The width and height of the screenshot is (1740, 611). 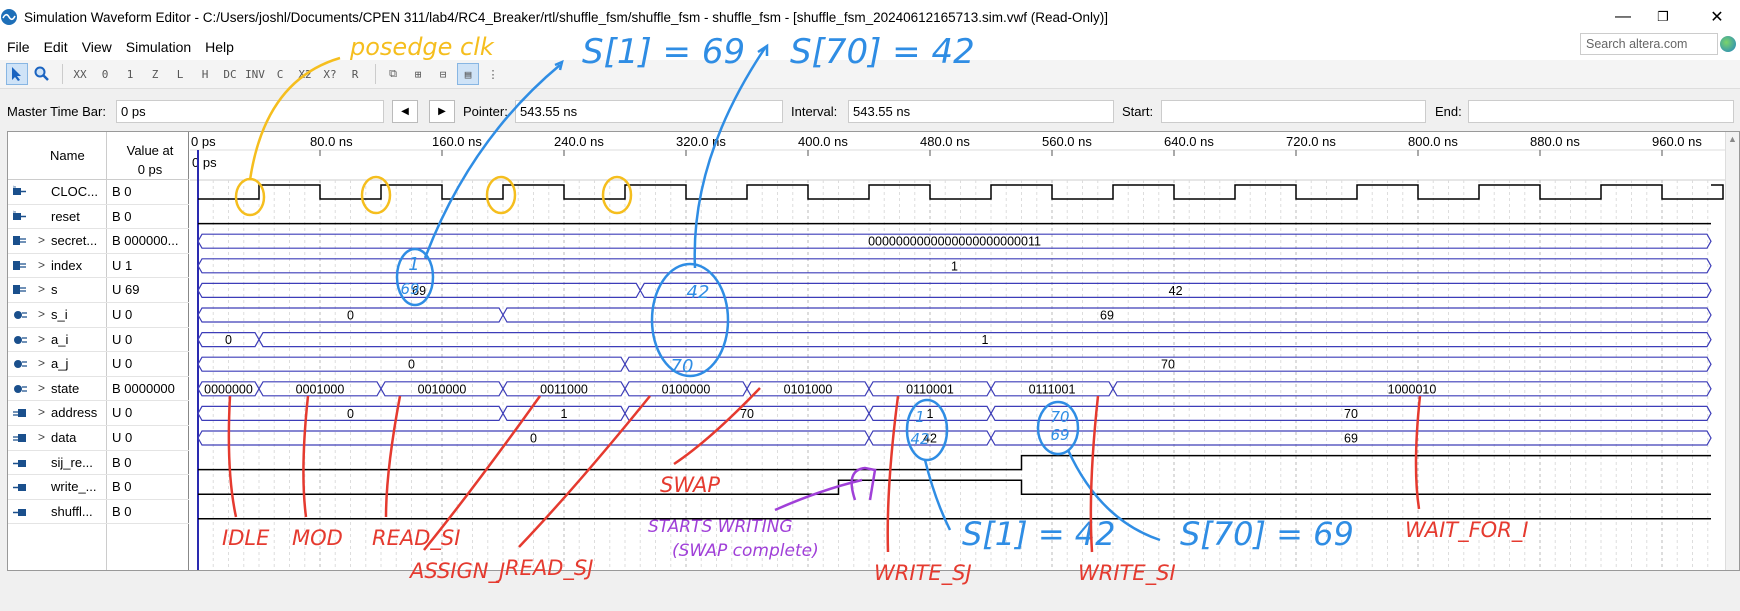 What do you see at coordinates (317, 538) in the screenshot?
I see `state-label-annotation: MOD` at bounding box center [317, 538].